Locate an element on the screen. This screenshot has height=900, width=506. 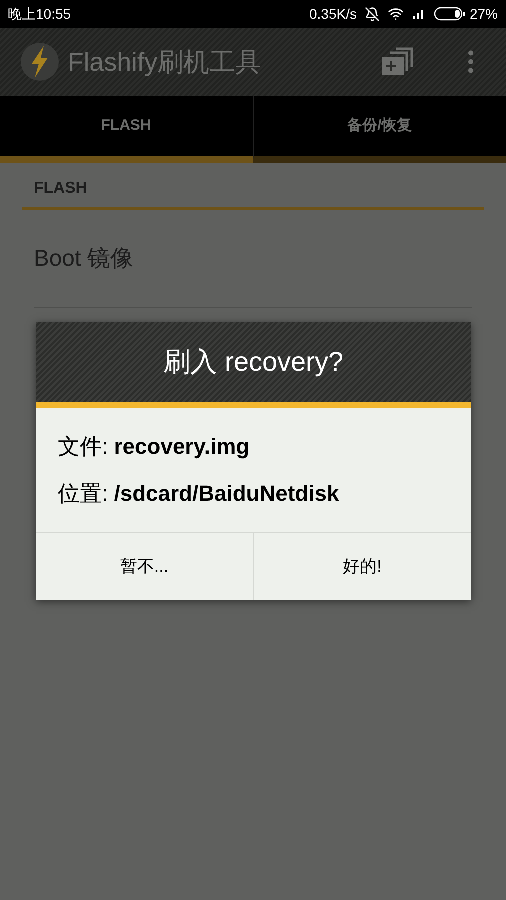
tab: FLASH is located at coordinates (126, 129).